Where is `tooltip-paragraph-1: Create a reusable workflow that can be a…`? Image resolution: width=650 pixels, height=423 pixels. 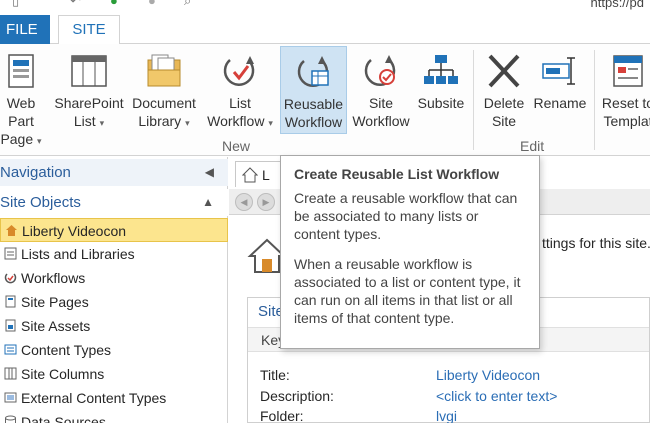 tooltip-paragraph-1: Create a reusable workflow that can be a… is located at coordinates (406, 216).